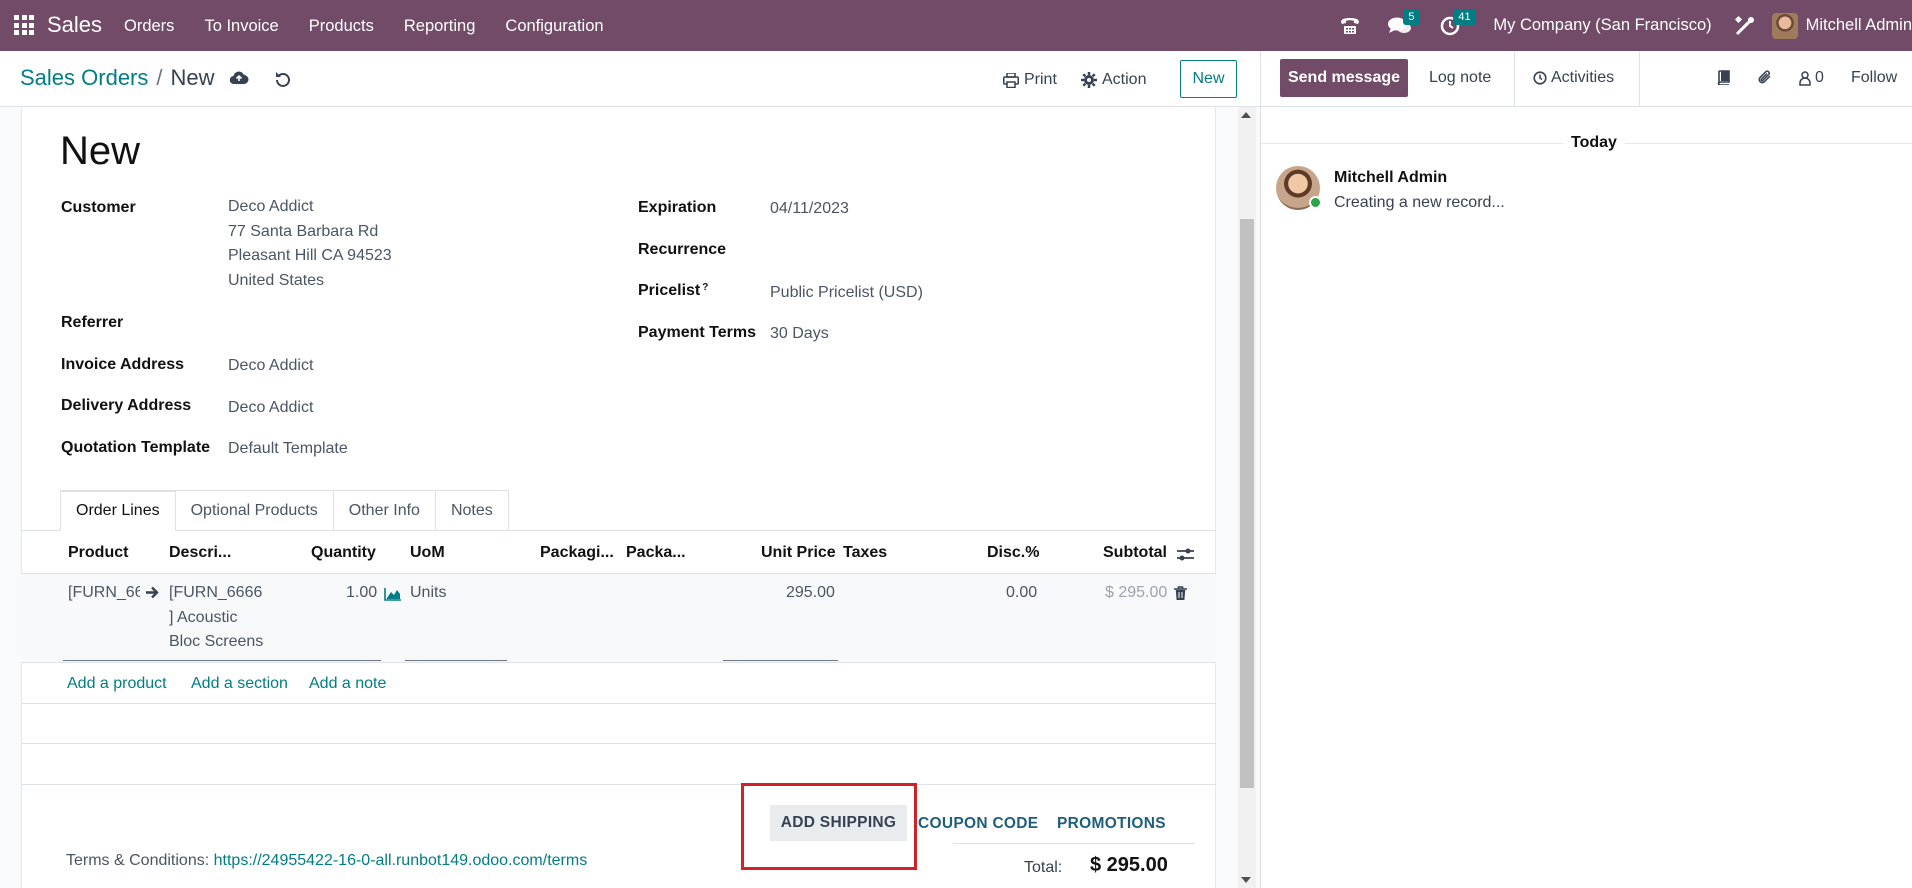 Image resolution: width=1912 pixels, height=888 pixels. I want to click on discard-undo-icon, so click(283, 81).